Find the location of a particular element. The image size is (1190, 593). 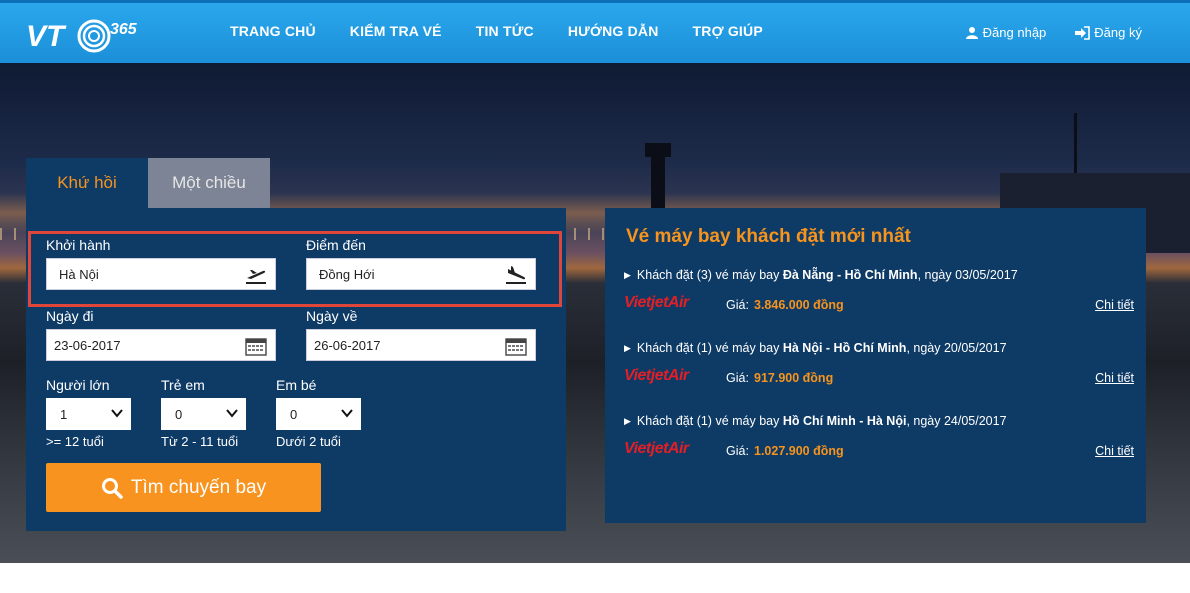

booking-date: , ngày 03/05/2017 is located at coordinates (967, 275).